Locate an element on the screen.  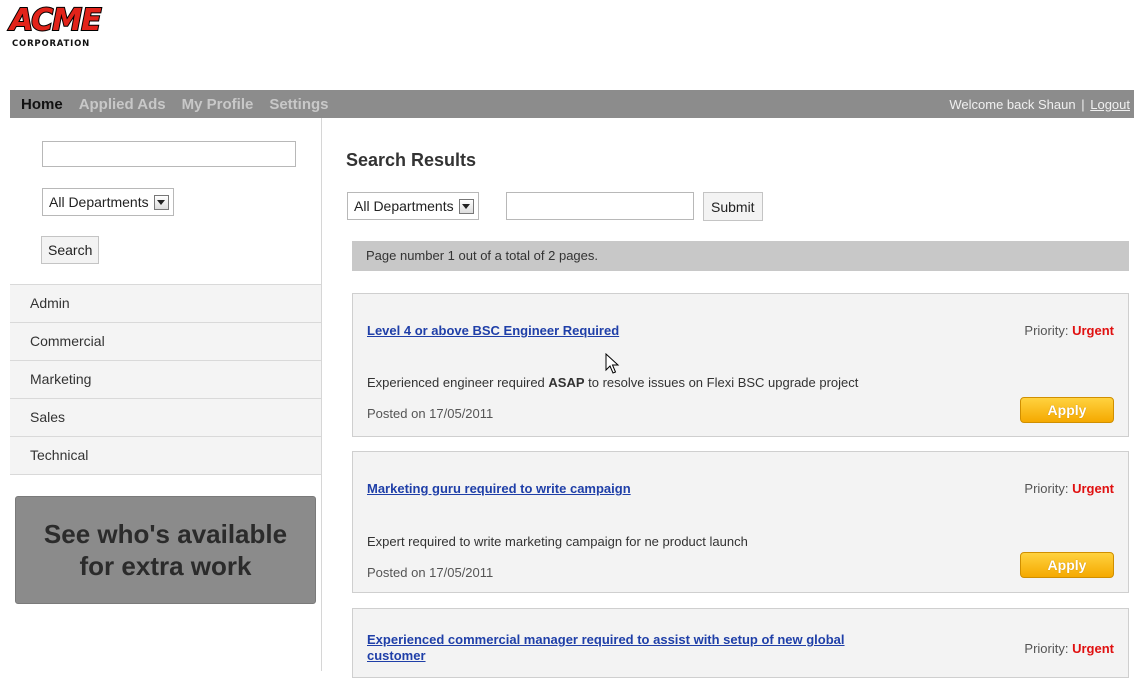
logout-link: Logout is located at coordinates (1110, 104).